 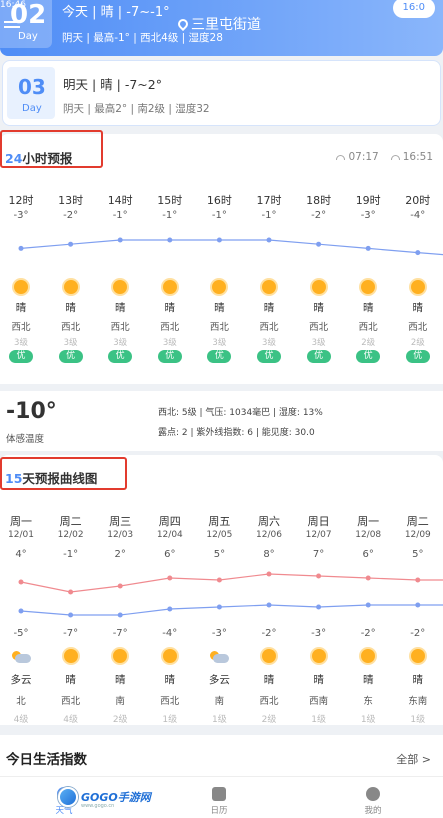 I want to click on tomorrow-date-box: 03 Day, so click(x=31, y=93).